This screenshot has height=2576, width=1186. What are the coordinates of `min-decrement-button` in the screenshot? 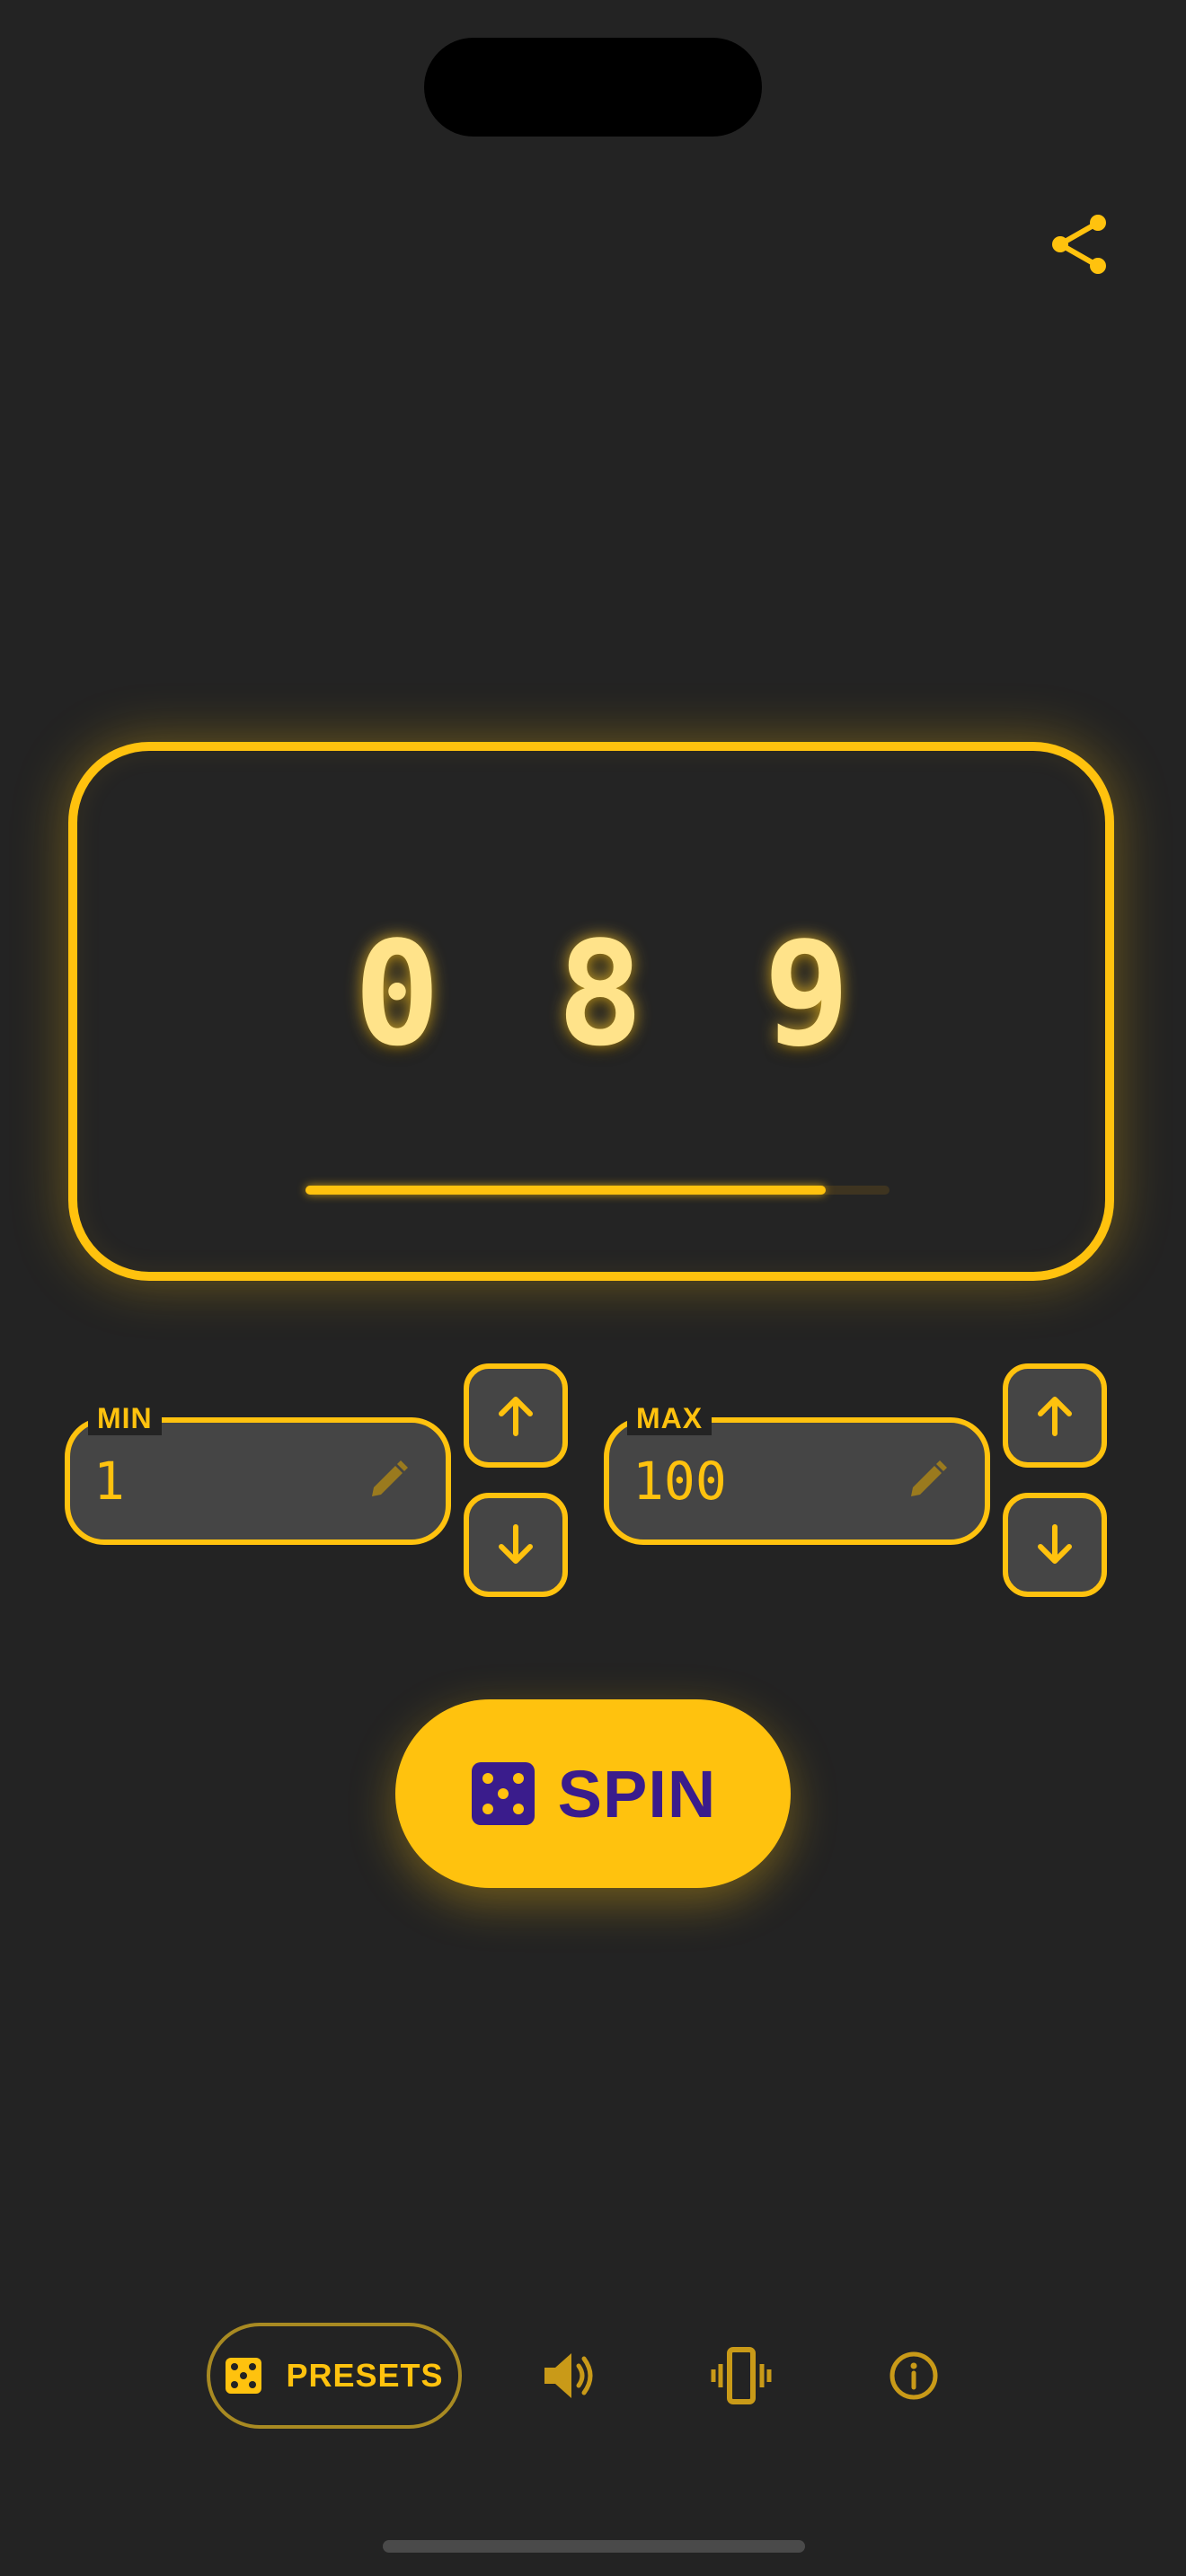 It's located at (516, 1545).